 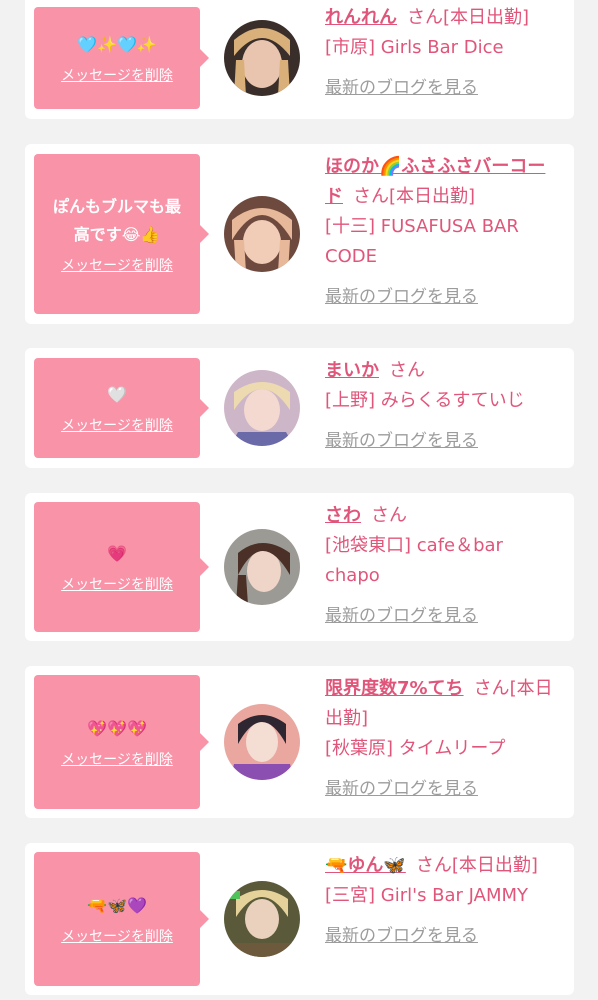 I want to click on cast-name-link: 限界度数7%てち, so click(x=394, y=688).